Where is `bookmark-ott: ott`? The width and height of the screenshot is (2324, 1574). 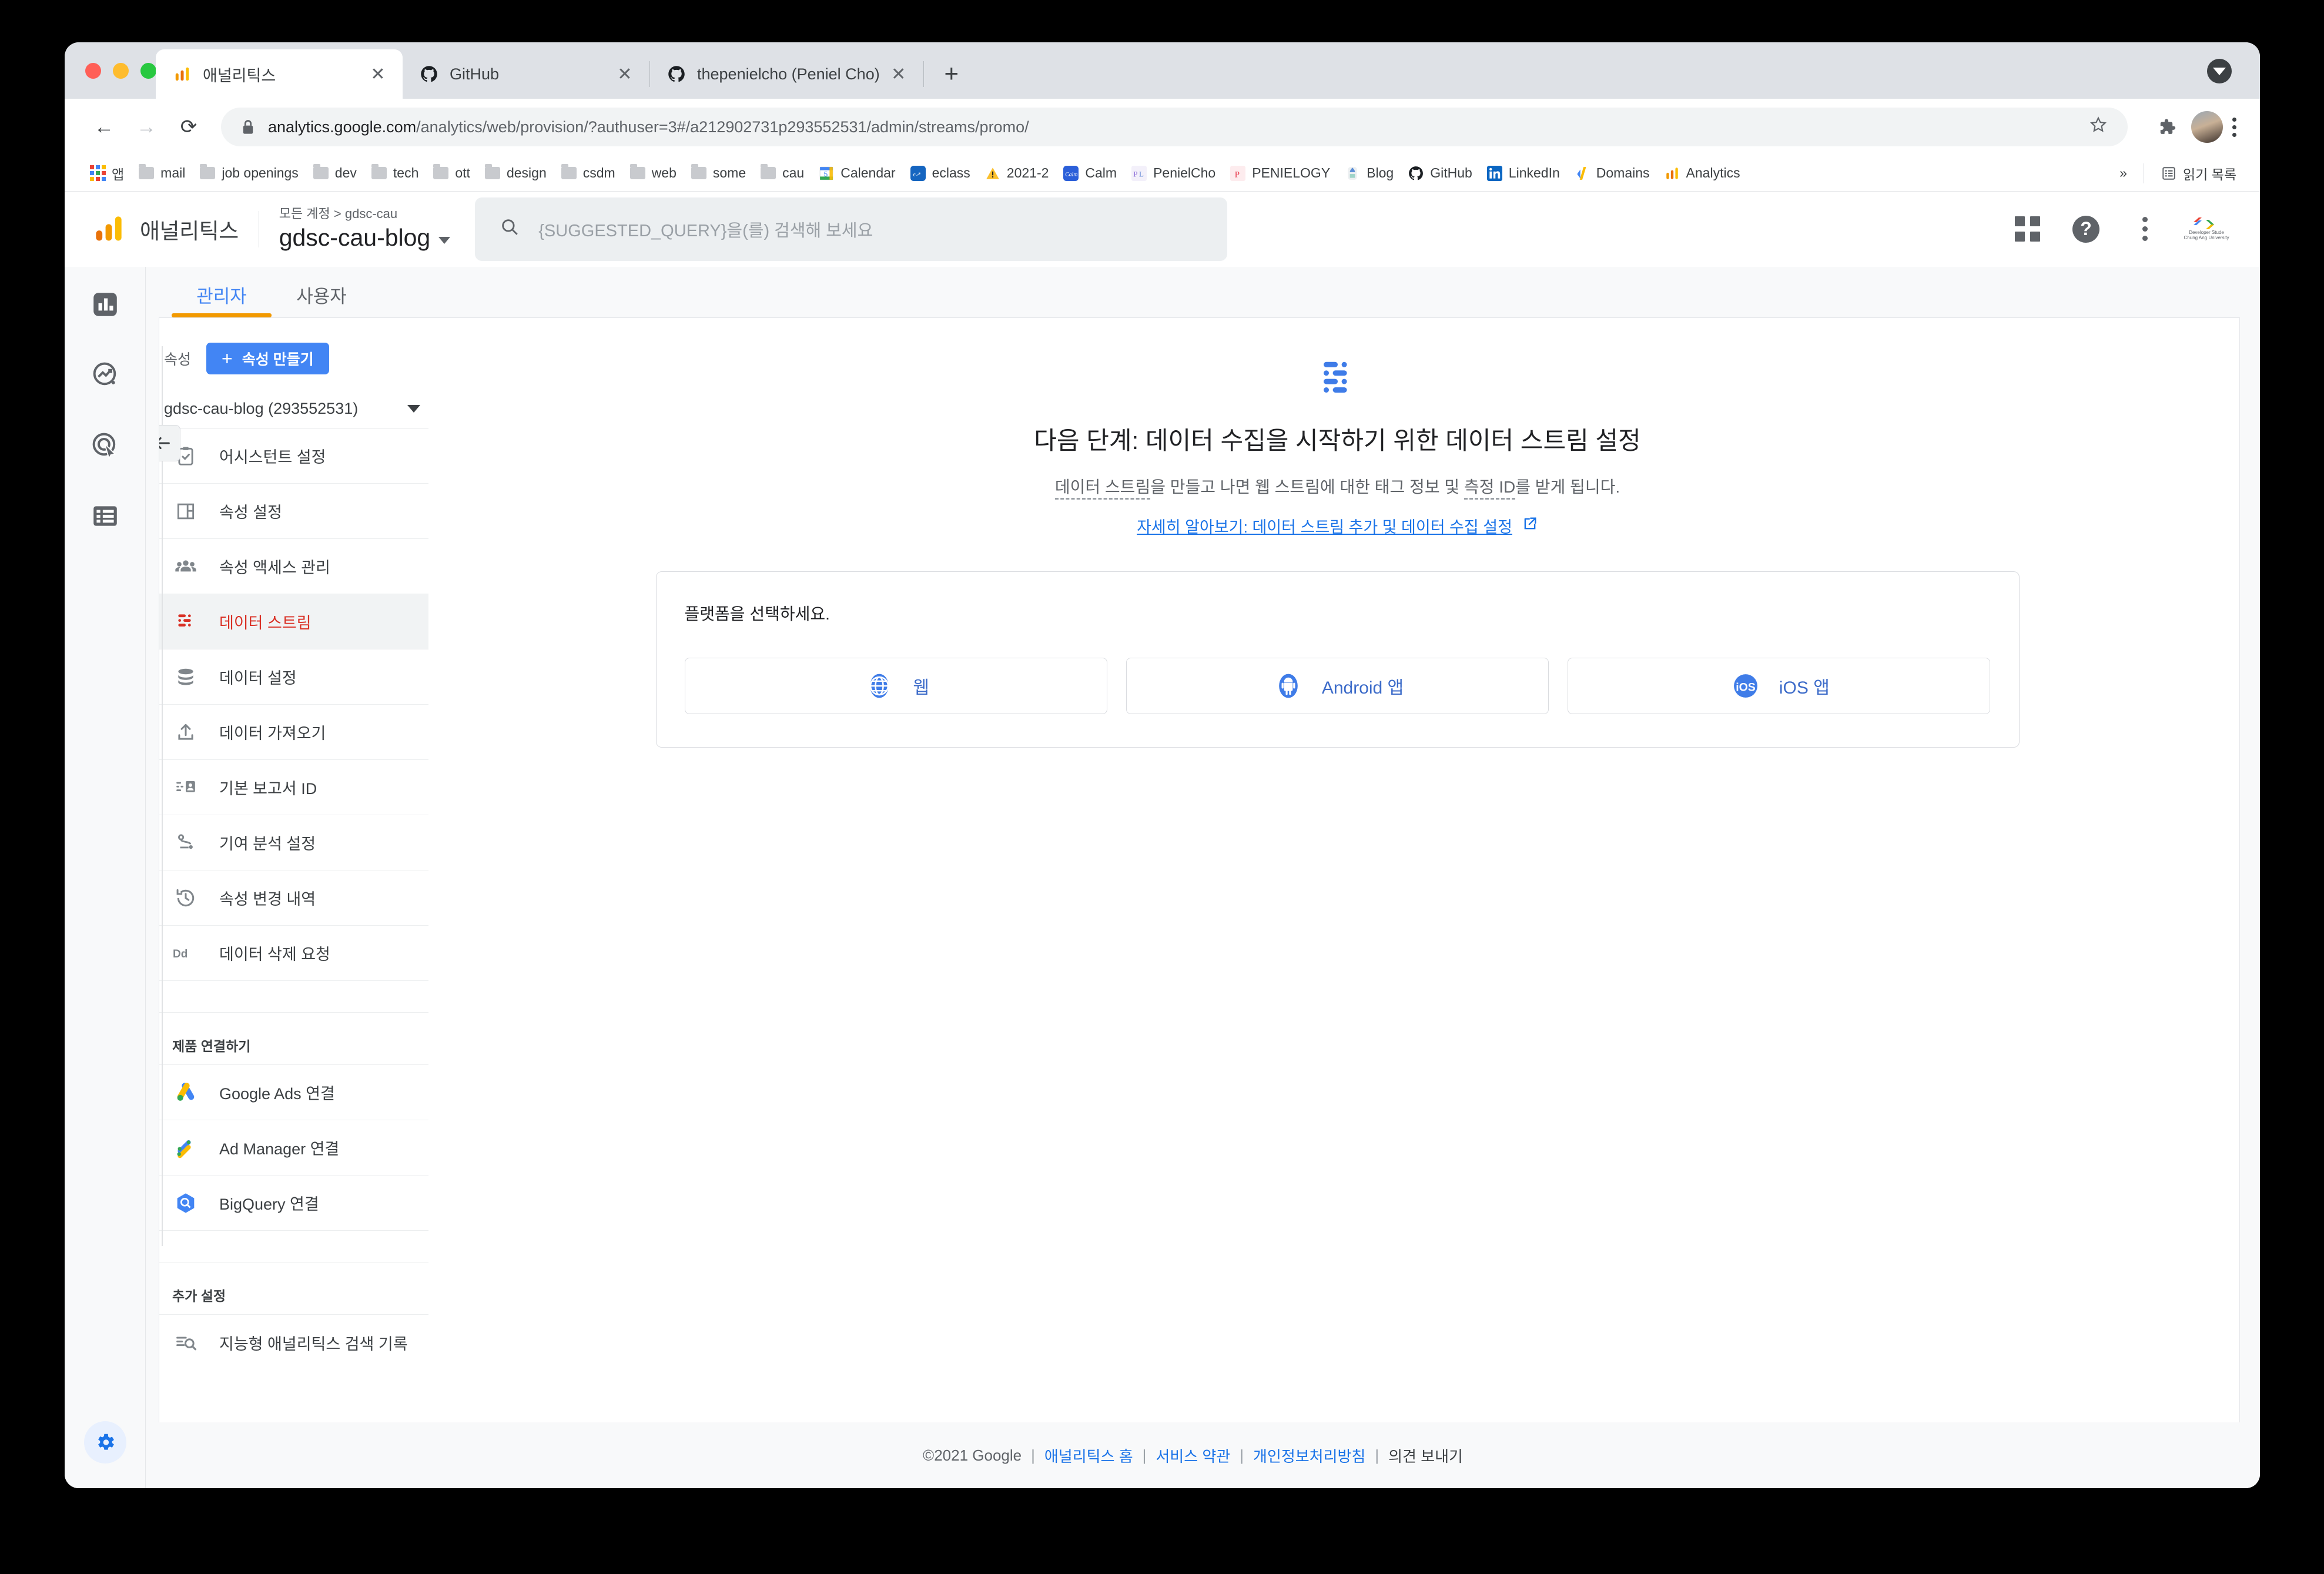 bookmark-ott: ott is located at coordinates (451, 173).